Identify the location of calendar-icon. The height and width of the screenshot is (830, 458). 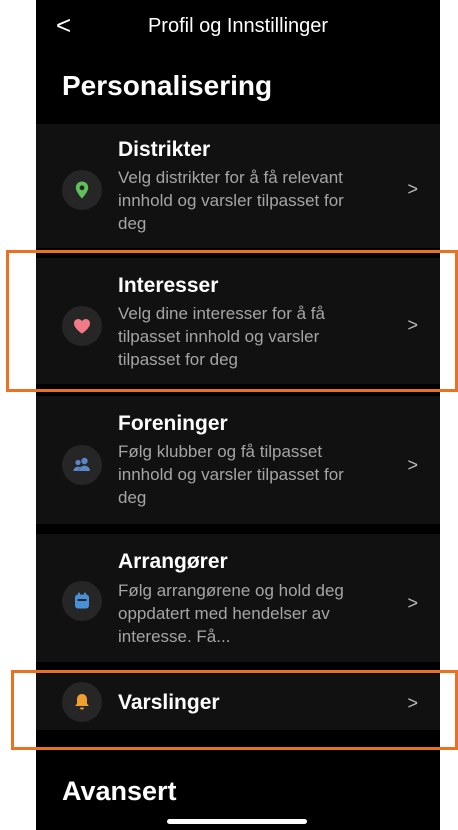
(82, 601).